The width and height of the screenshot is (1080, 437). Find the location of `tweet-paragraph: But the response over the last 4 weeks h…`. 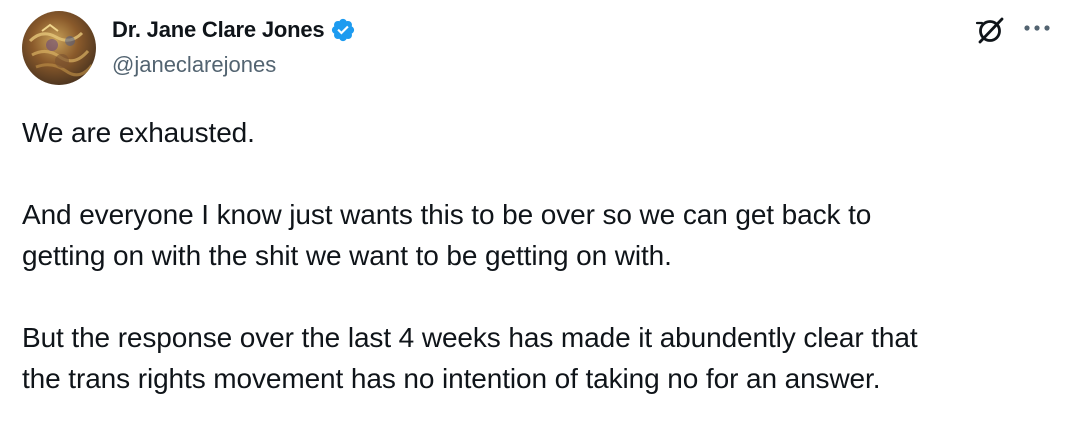

tweet-paragraph: But the response over the last 4 weeks h… is located at coordinates (470, 358).